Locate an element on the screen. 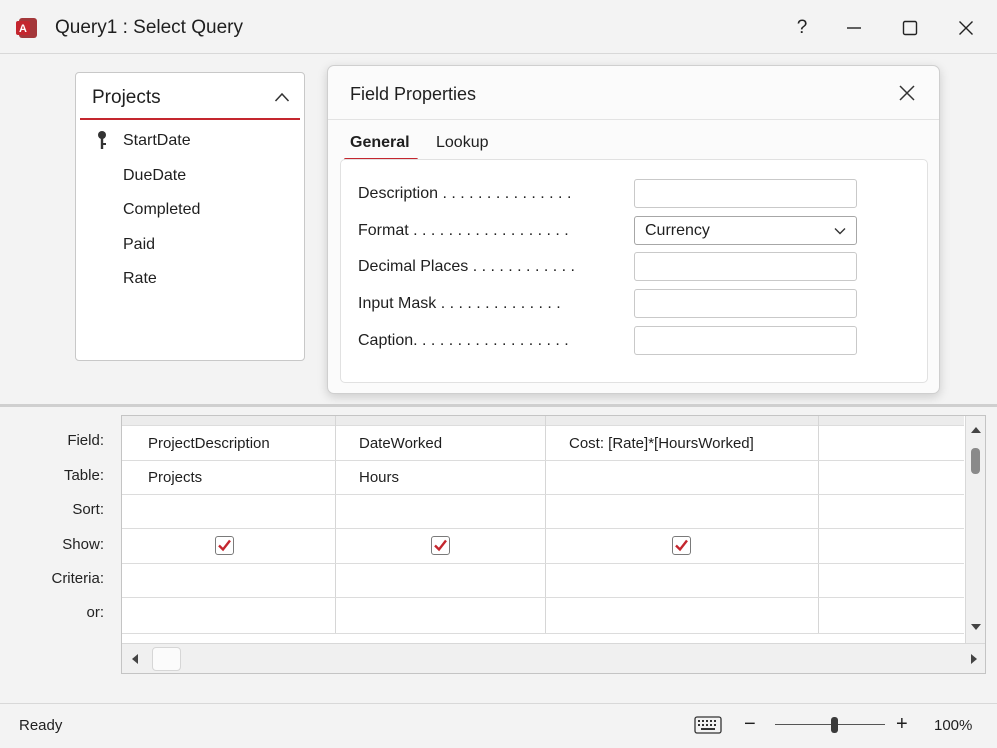 The height and width of the screenshot is (748, 997). row-label-sort: Sort: is located at coordinates (88, 509).